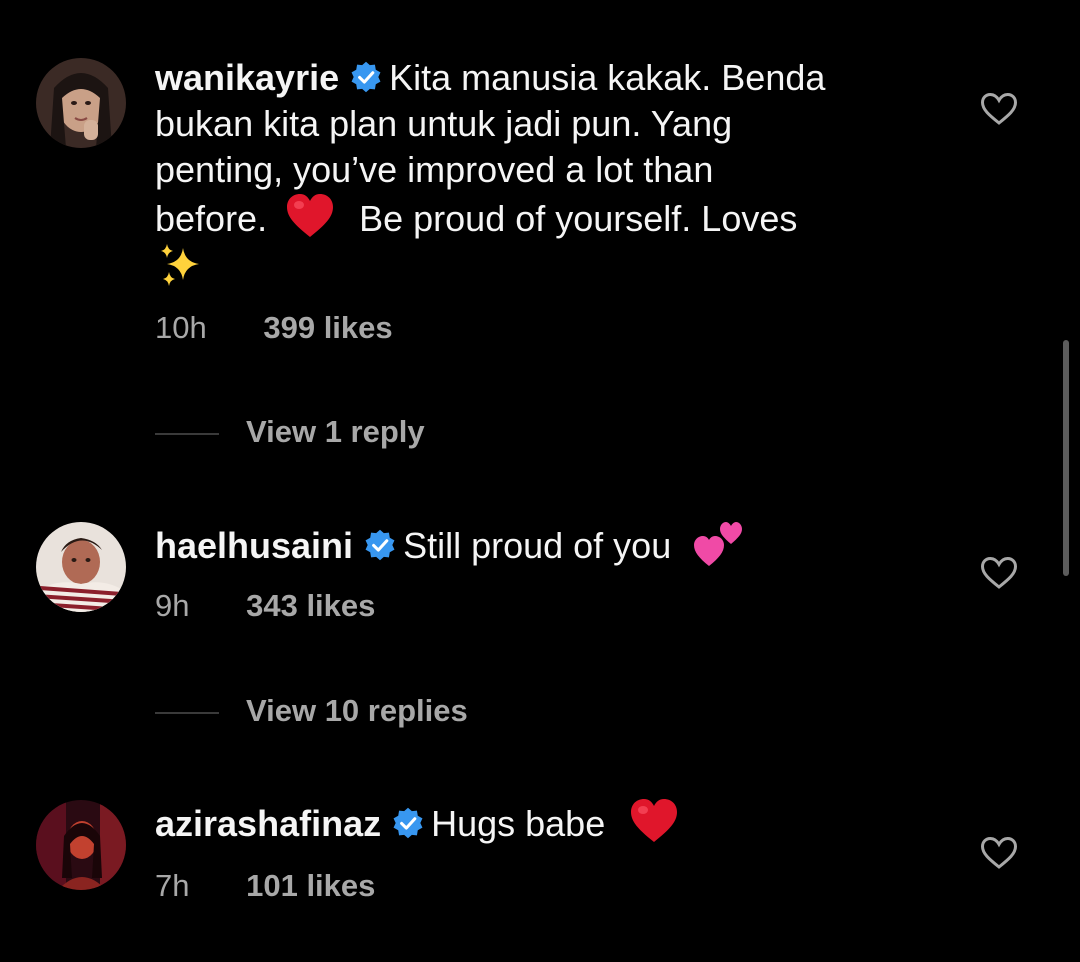  Describe the element at coordinates (357, 711) in the screenshot. I see `view-replies-label: View 10 replies` at that location.